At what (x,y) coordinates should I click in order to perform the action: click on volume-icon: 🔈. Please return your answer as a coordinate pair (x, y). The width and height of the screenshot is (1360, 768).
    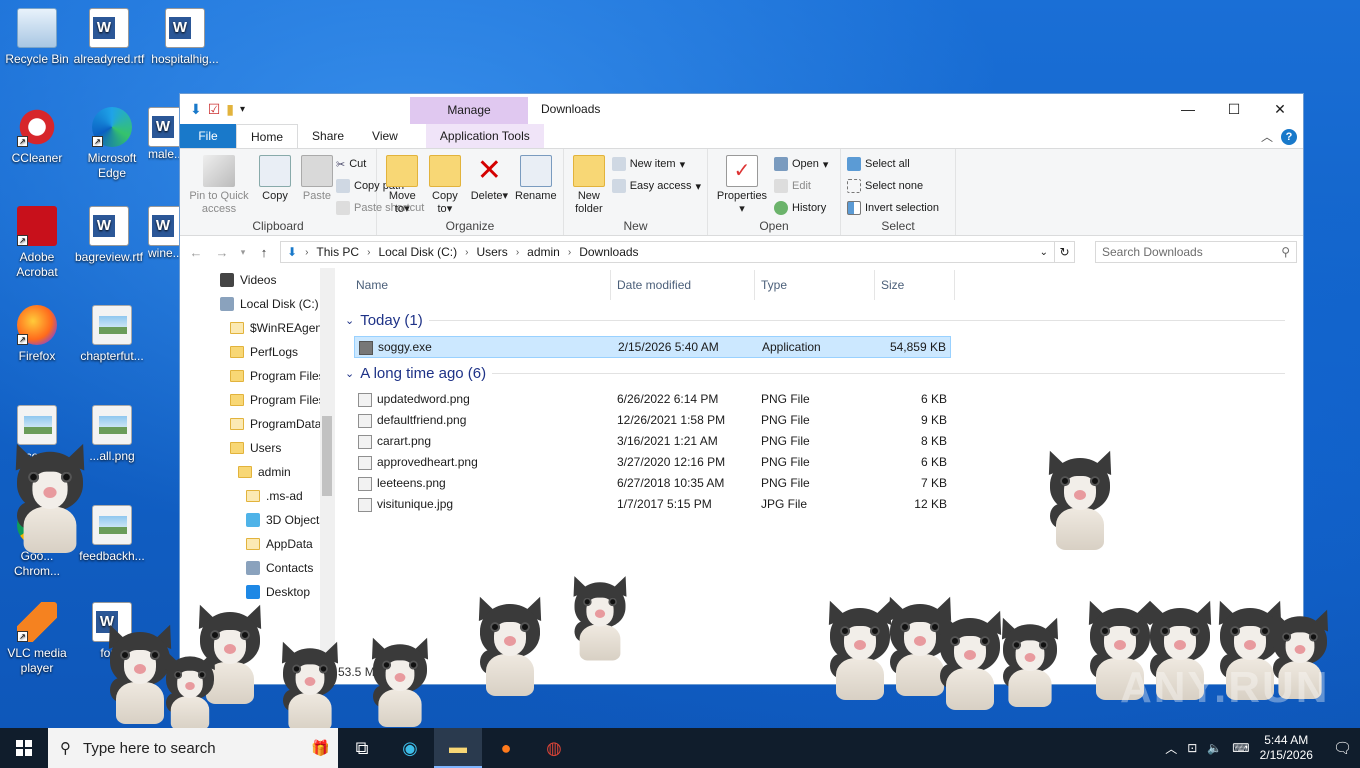
    Looking at the image, I should click on (1214, 748).